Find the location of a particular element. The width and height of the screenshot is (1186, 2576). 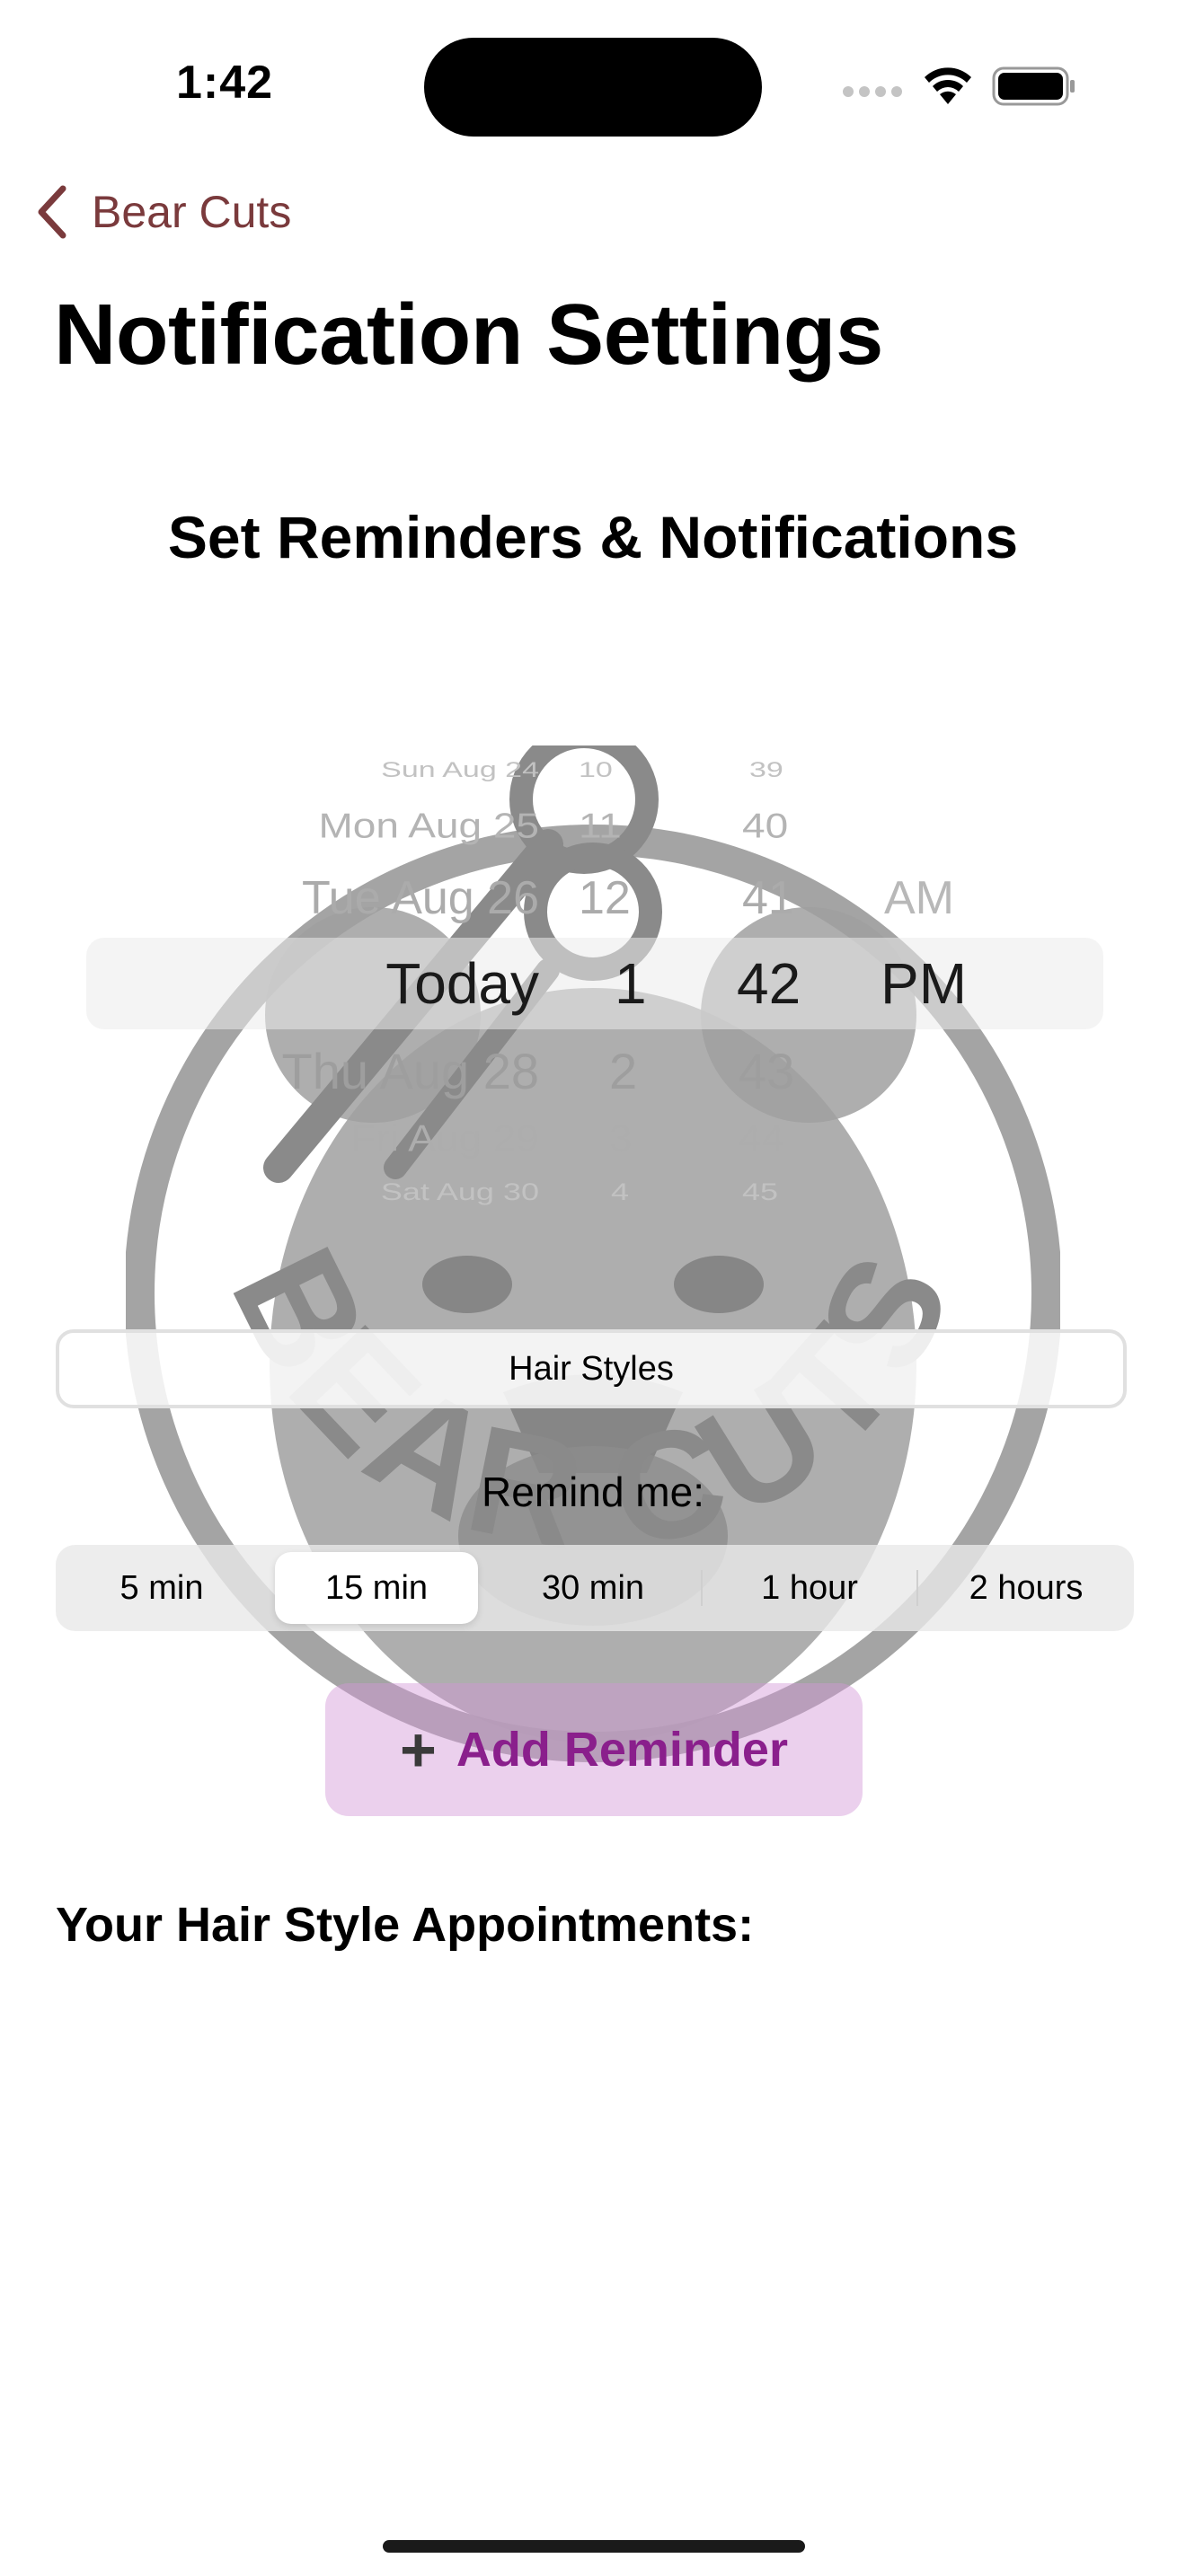

remind-me-label: Remind me: is located at coordinates (593, 1492).